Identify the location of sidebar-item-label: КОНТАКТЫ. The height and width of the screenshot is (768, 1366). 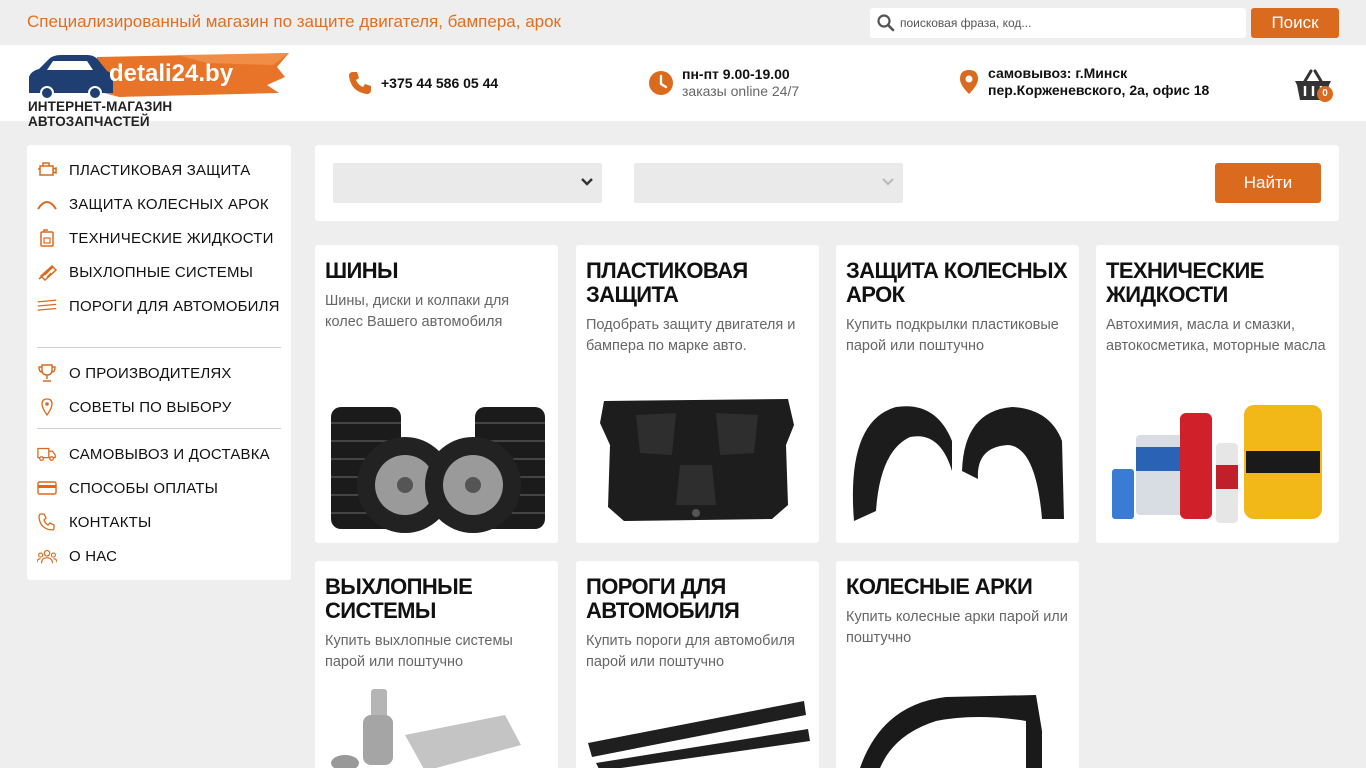
(110, 522).